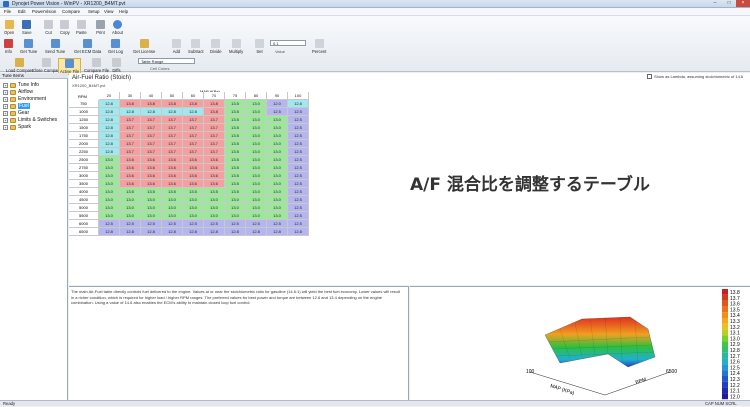 The width and height of the screenshot is (750, 407). Describe the element at coordinates (96, 65) in the screenshot. I see `compare-file-button: Compare File` at that location.